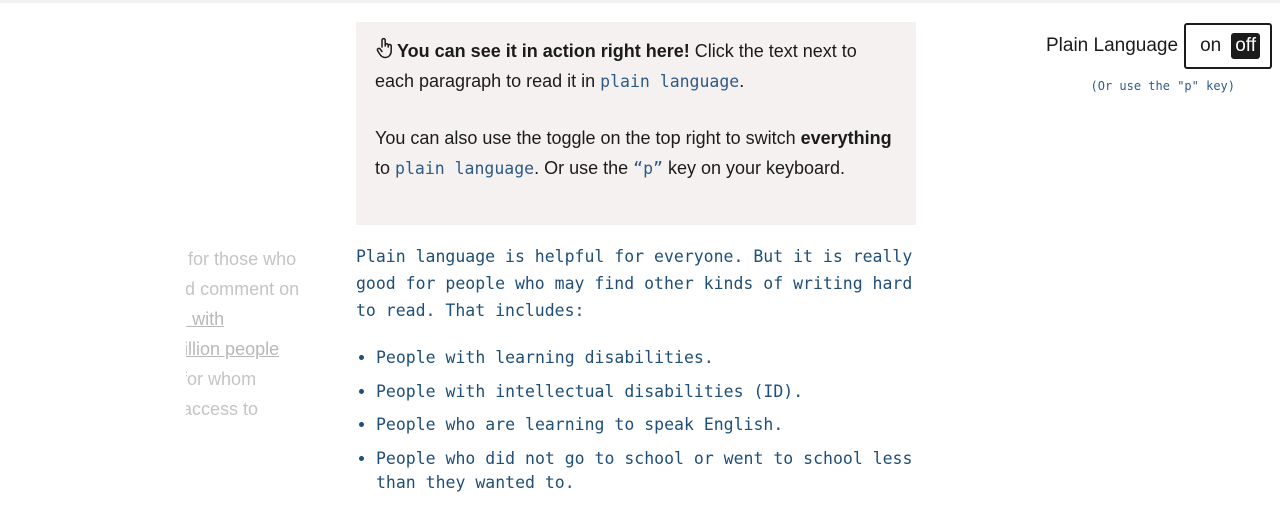  Describe the element at coordinates (221, 379) in the screenshot. I see `original-line: speakers for whom` at that location.